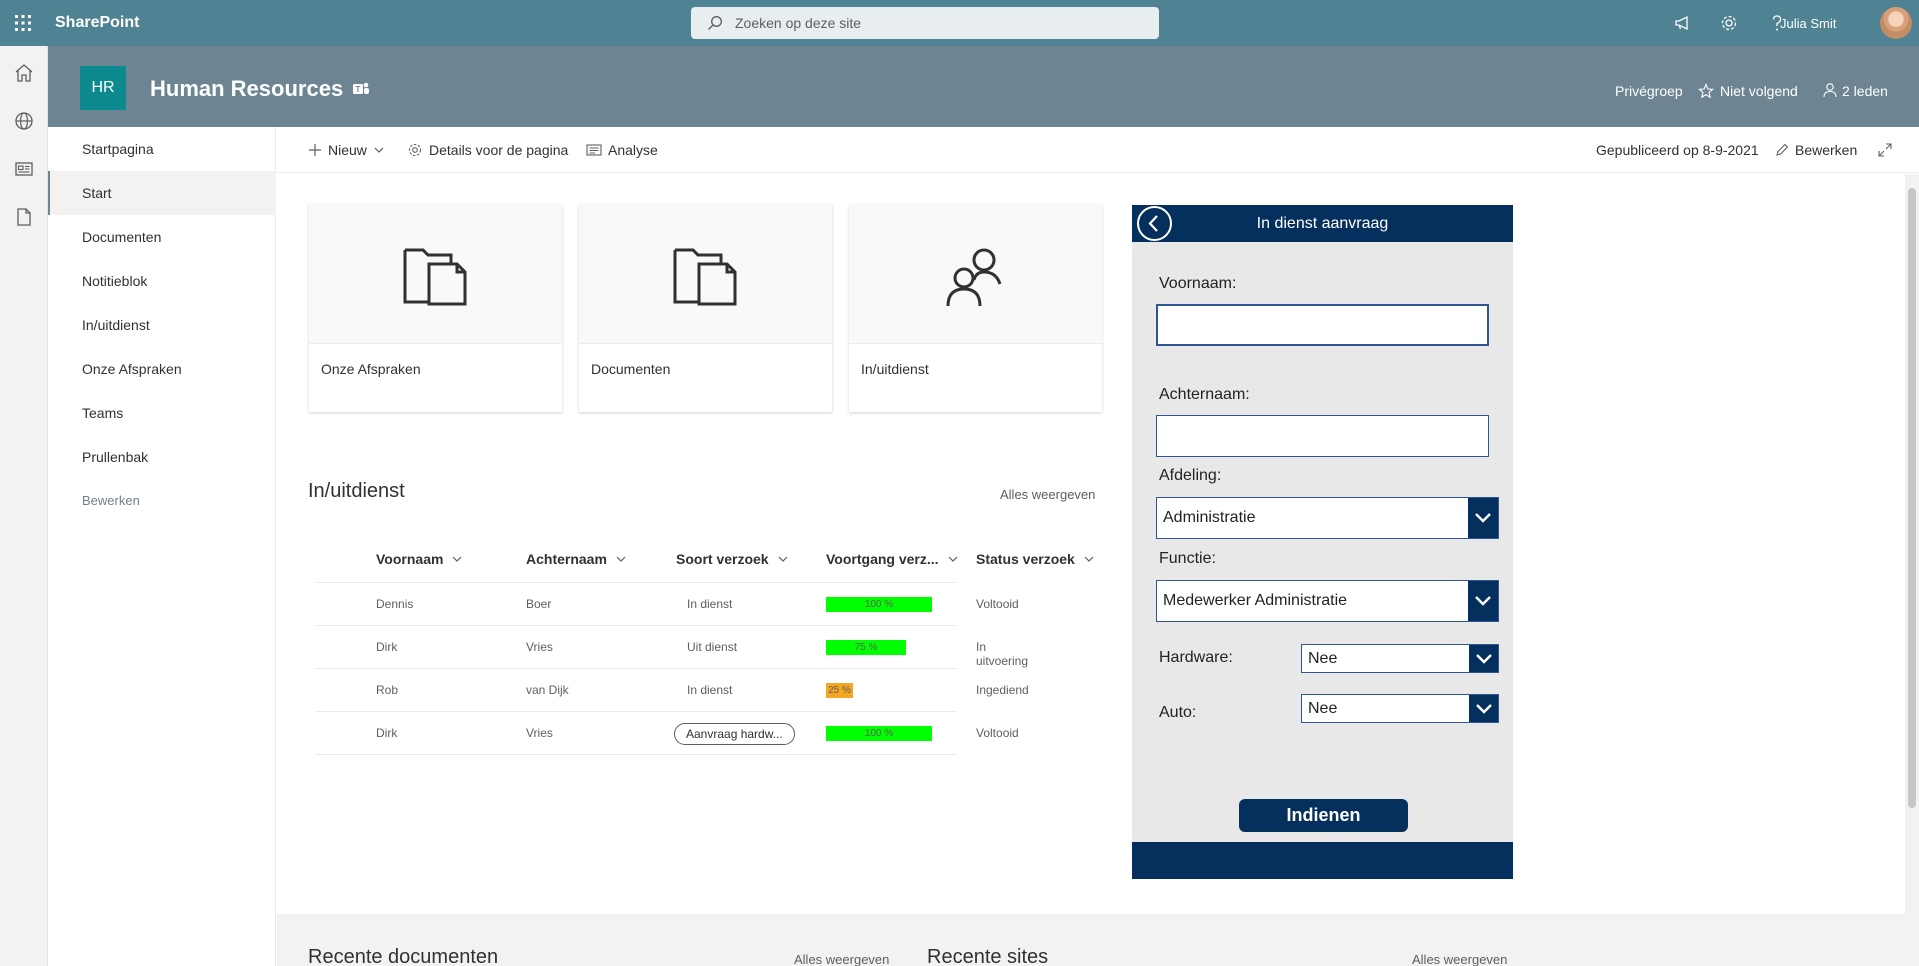  What do you see at coordinates (935, 23) in the screenshot?
I see `search-input` at bounding box center [935, 23].